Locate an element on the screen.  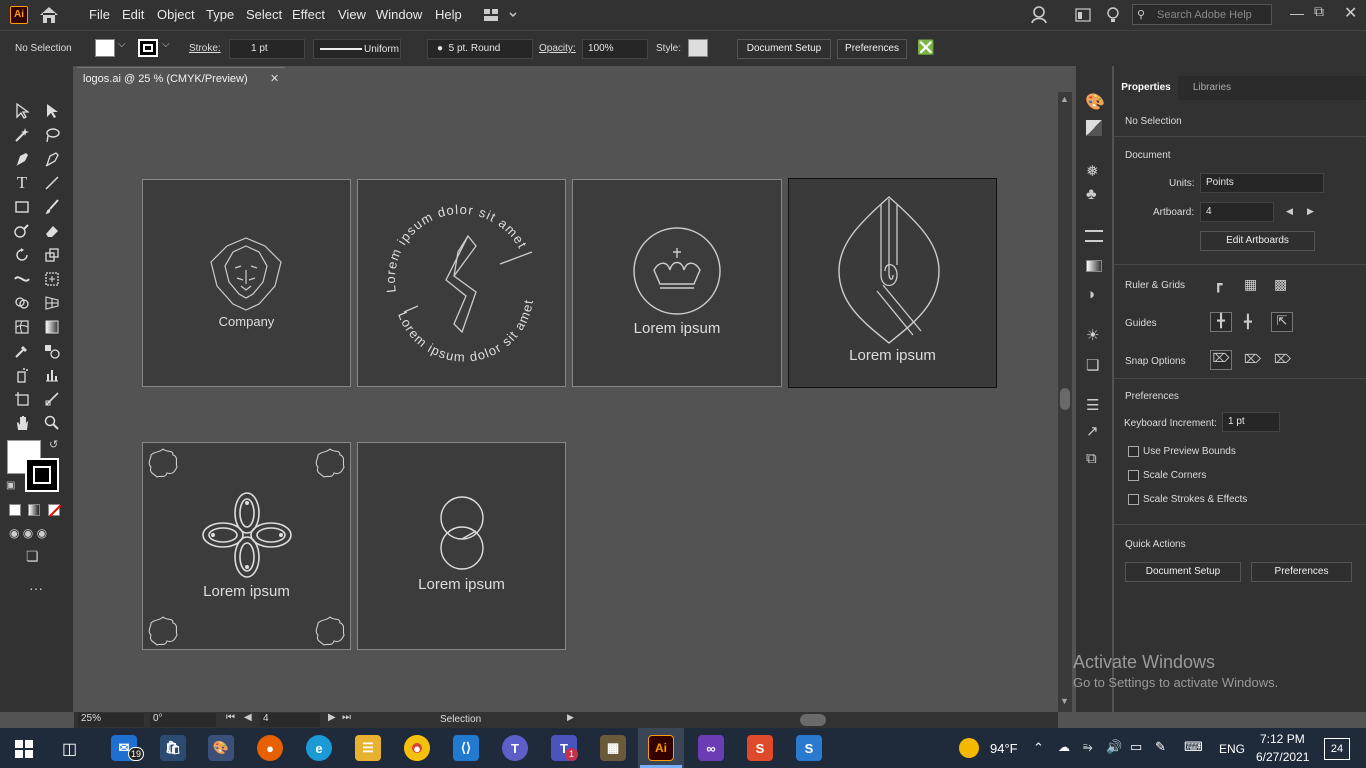
clock-date: 6/27/2021 is located at coordinates (1282, 757).